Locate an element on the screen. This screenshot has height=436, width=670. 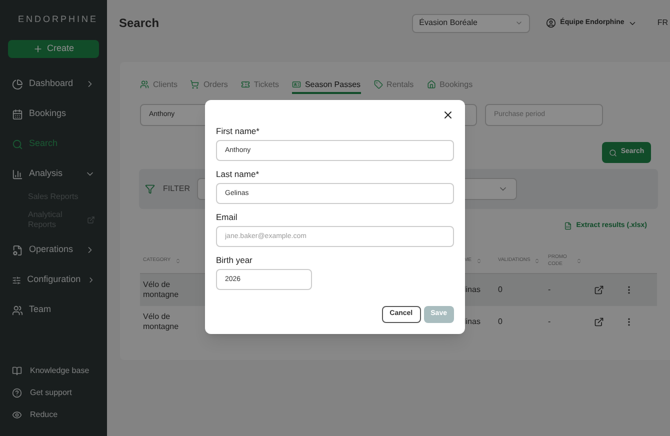
create-button: Create is located at coordinates (53, 49).